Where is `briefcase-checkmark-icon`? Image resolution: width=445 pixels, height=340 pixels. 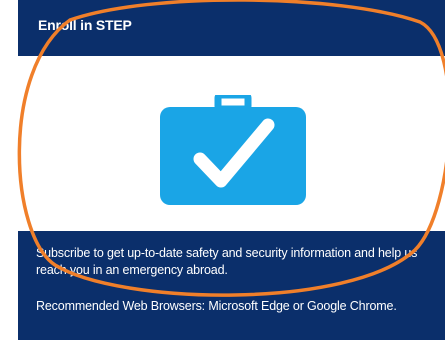 briefcase-checkmark-icon is located at coordinates (233, 150).